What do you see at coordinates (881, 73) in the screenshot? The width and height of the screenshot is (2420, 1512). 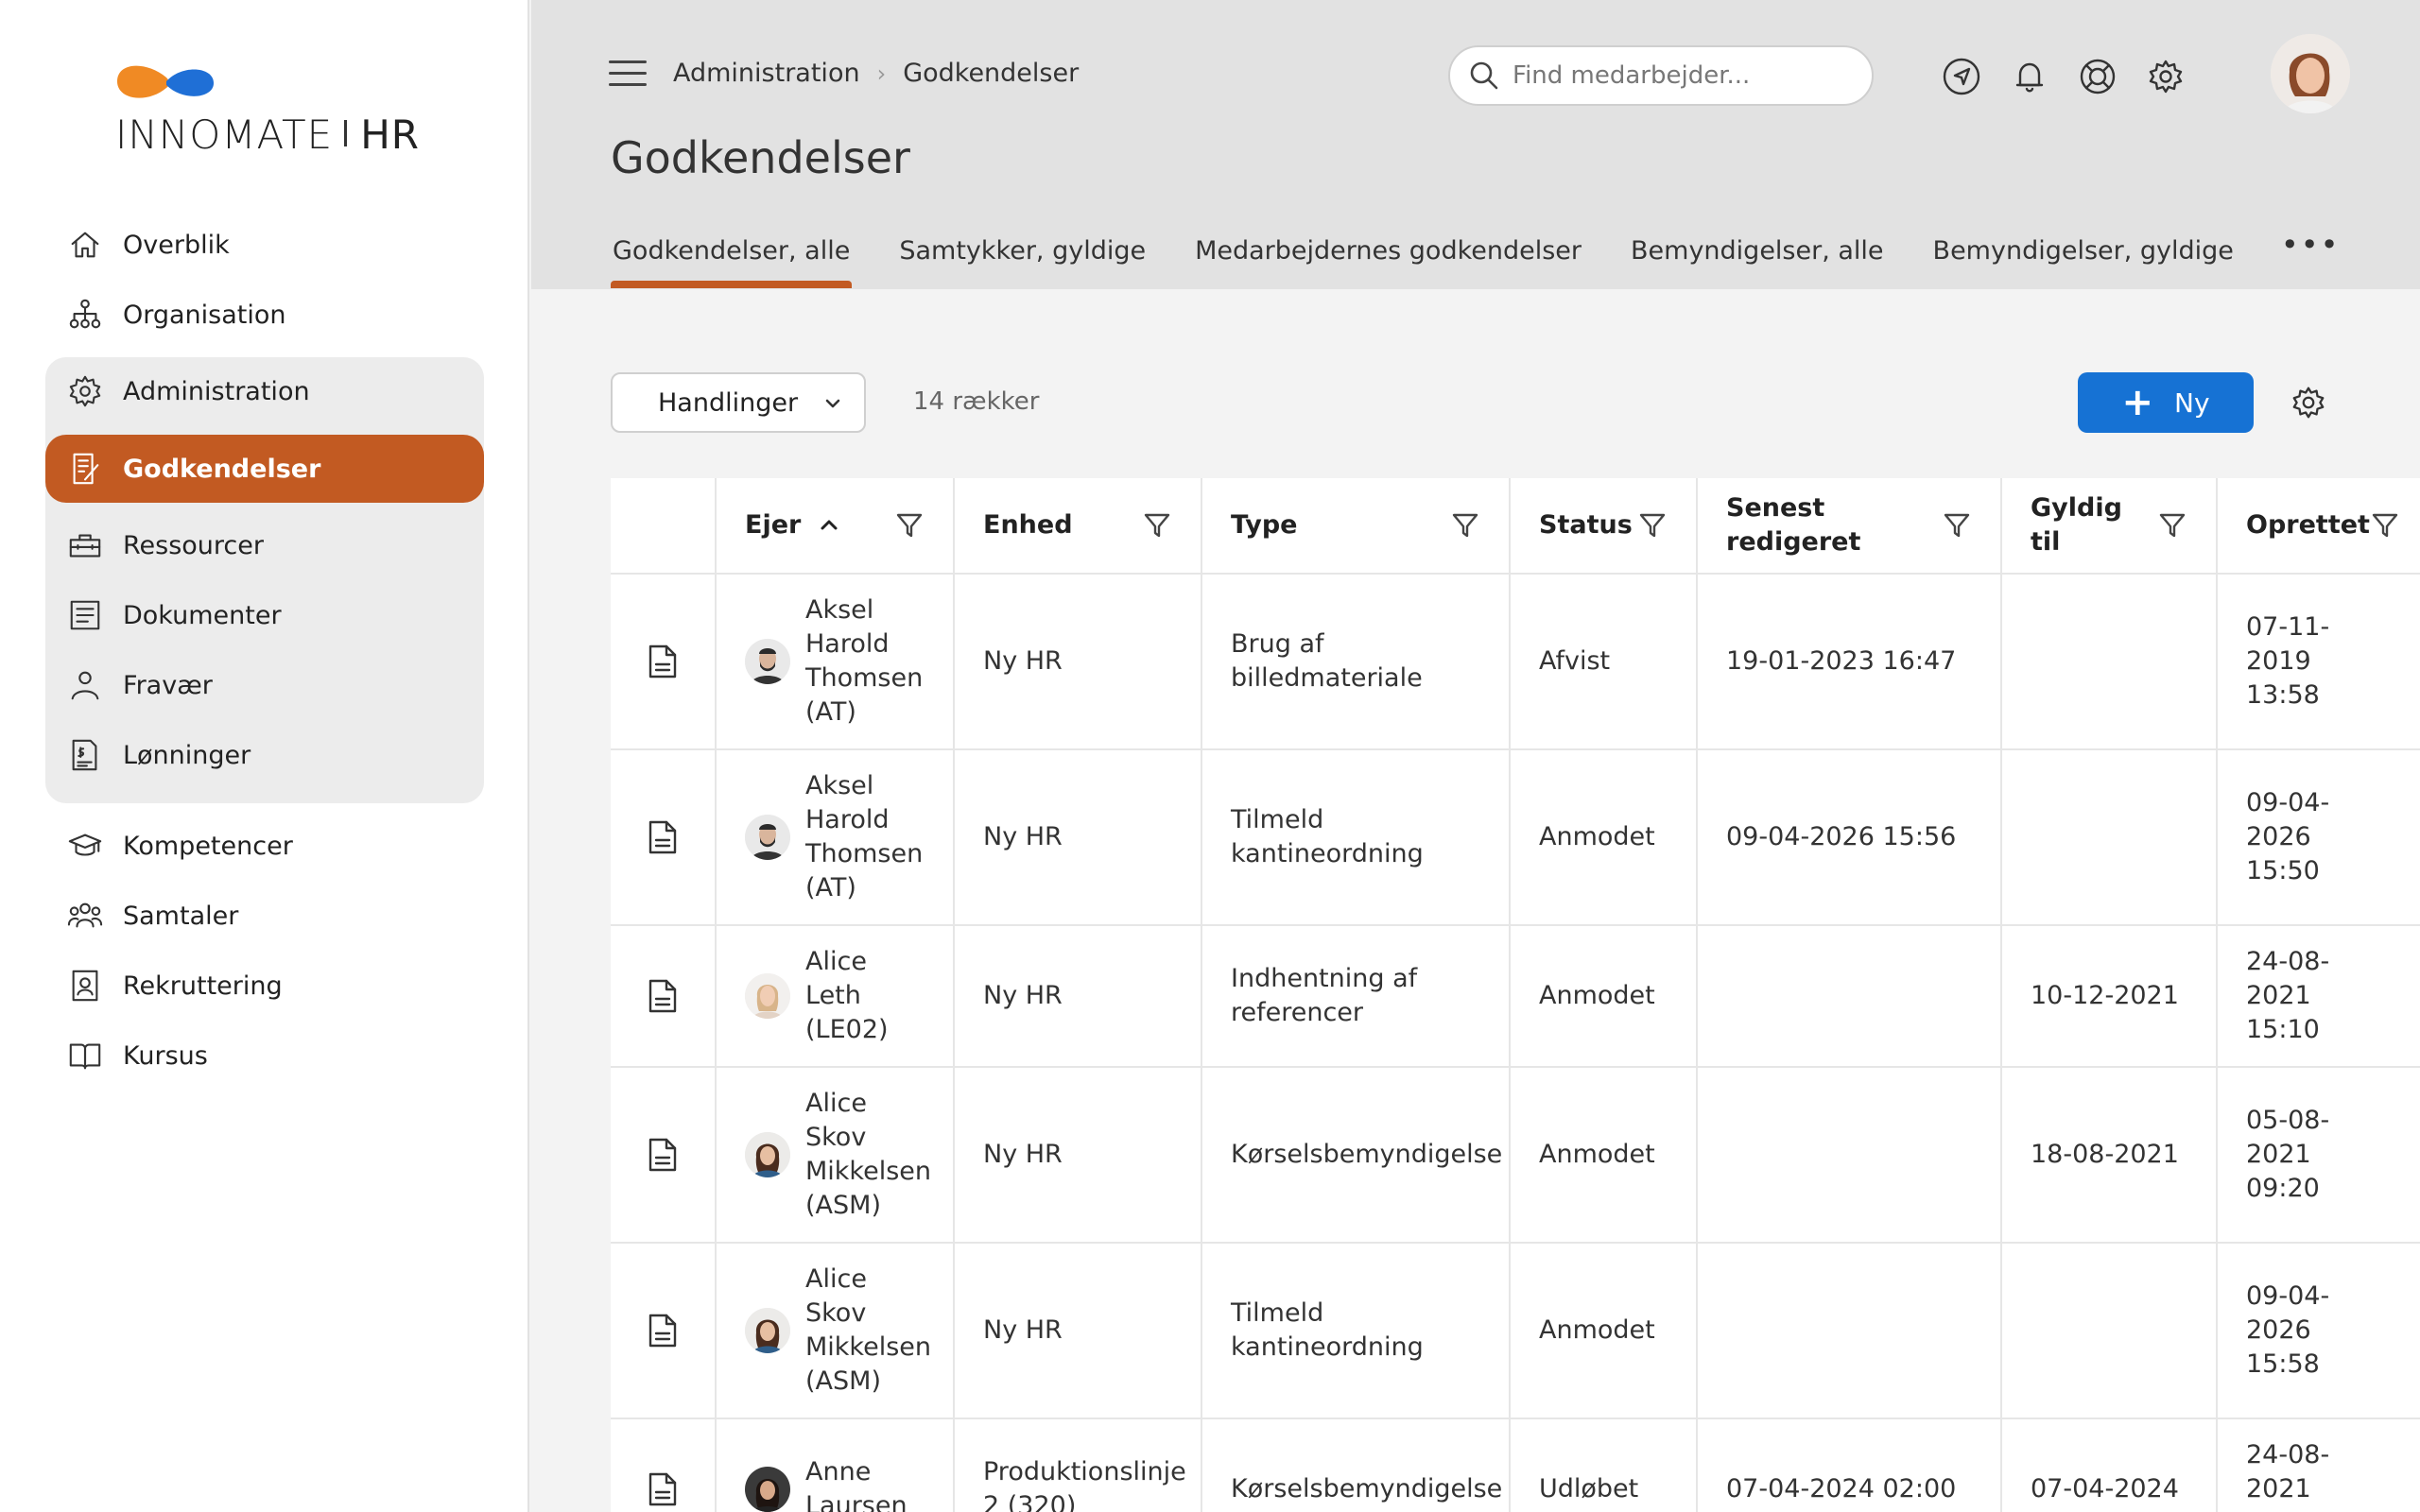 I see `chevron-right-icon: ›` at bounding box center [881, 73].